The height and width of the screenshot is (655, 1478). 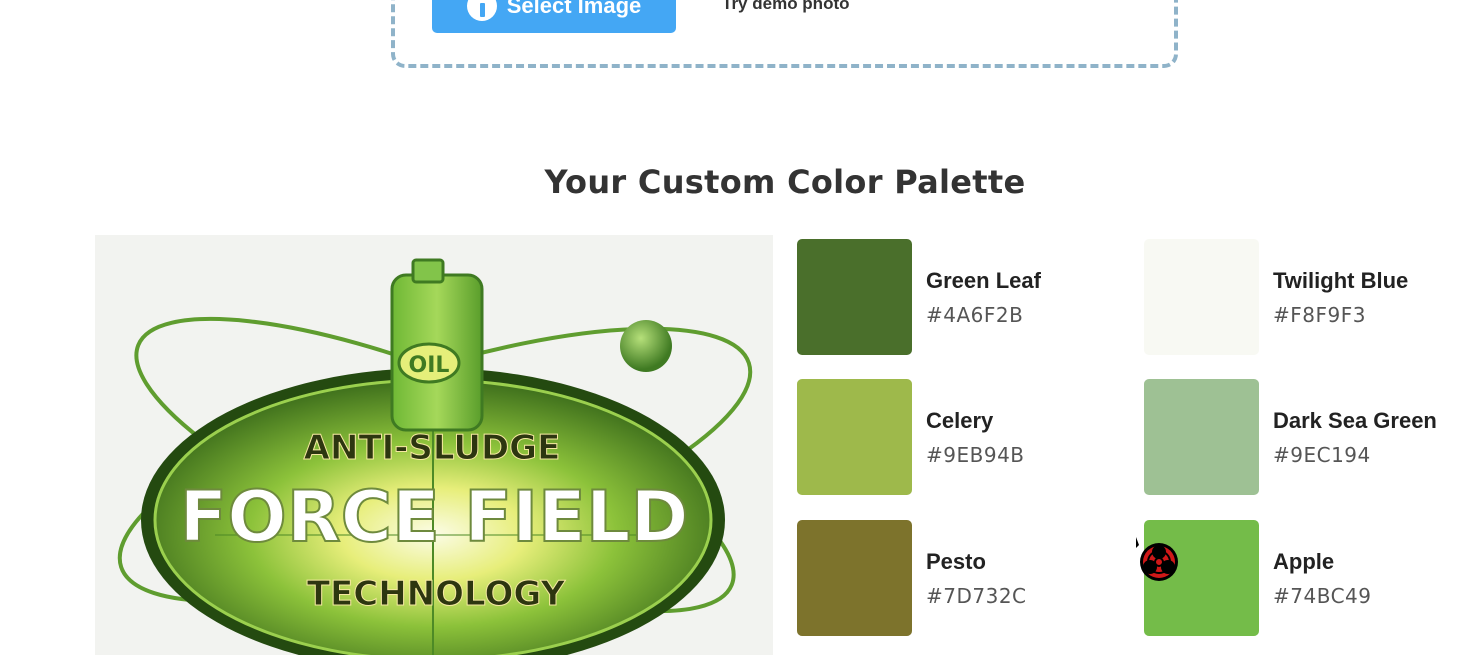 I want to click on palette-item: Twilight Blue #F8F9F3, so click(x=1311, y=298).